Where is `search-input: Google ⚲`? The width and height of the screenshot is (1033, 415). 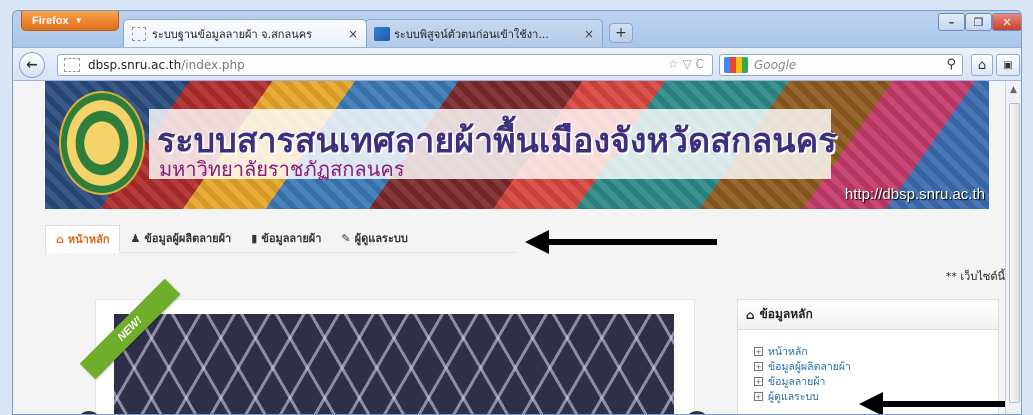 search-input: Google ⚲ is located at coordinates (841, 65).